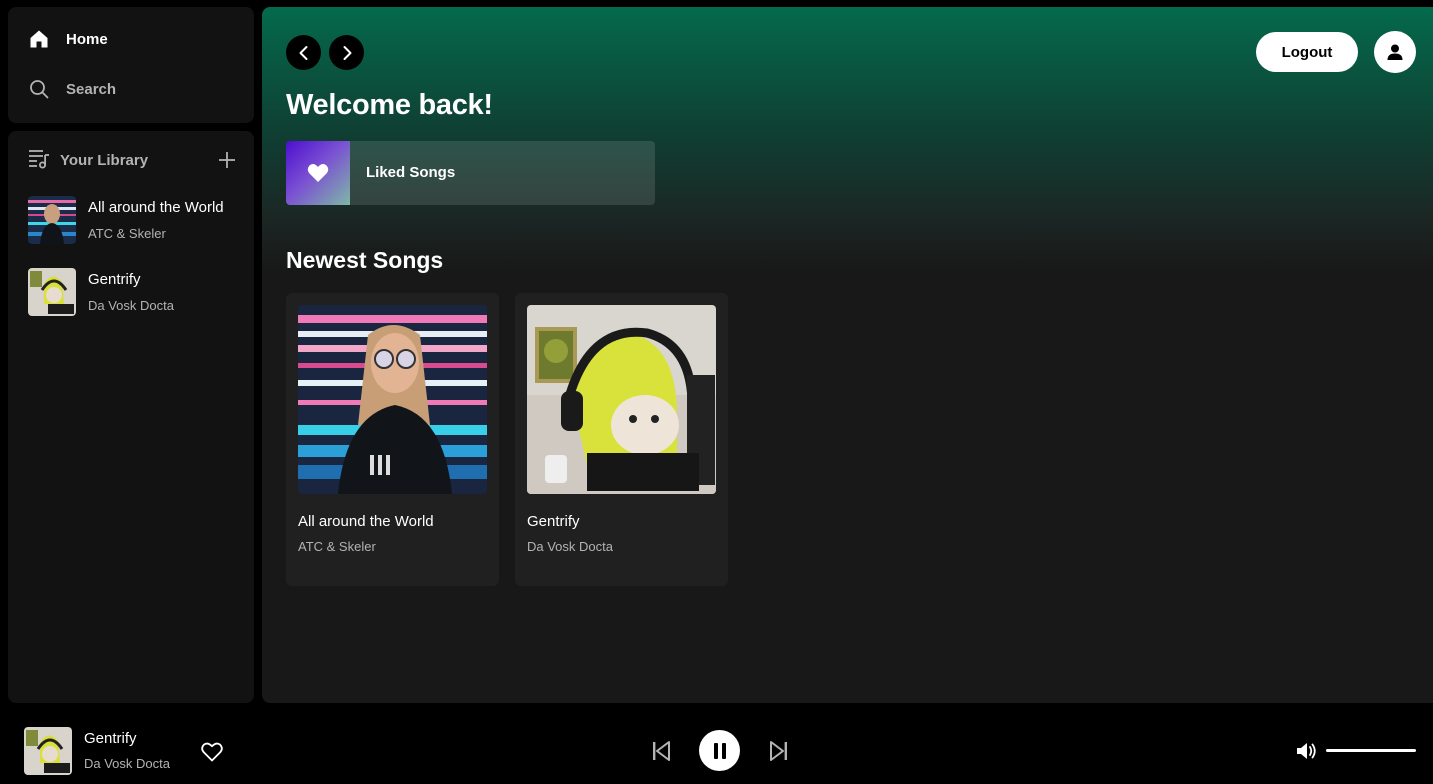  I want to click on liked-songs-art, so click(318, 173).